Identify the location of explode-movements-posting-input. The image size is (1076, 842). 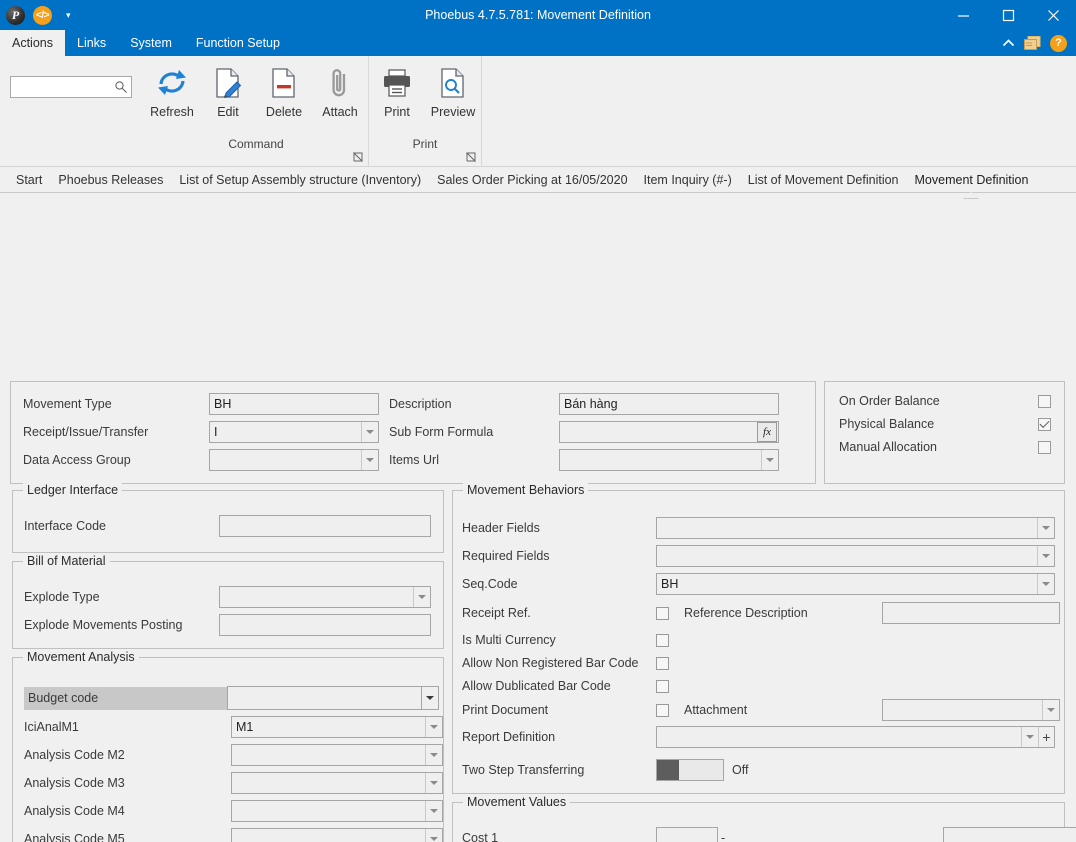
(325, 625).